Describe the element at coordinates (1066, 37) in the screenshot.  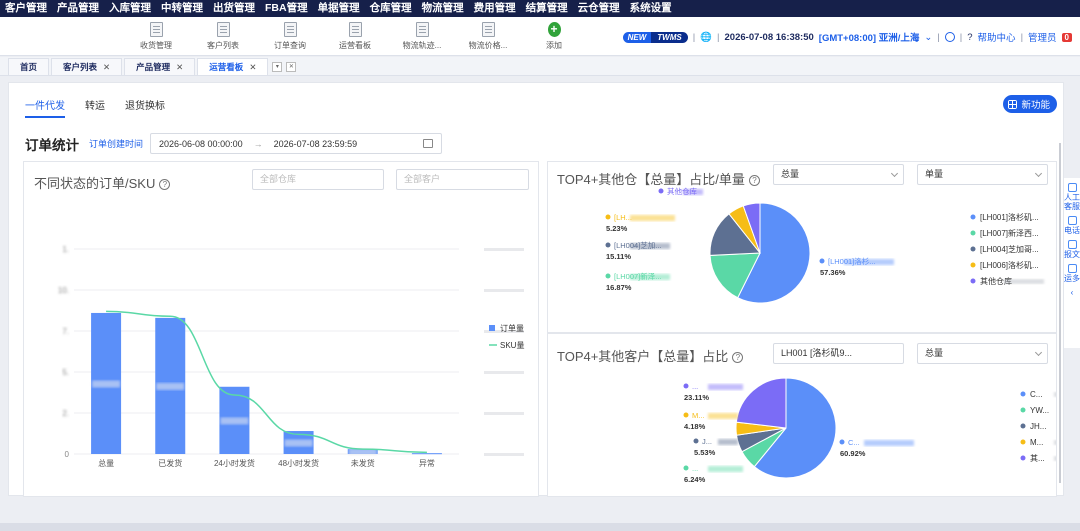
I see `notification-count: 0` at that location.